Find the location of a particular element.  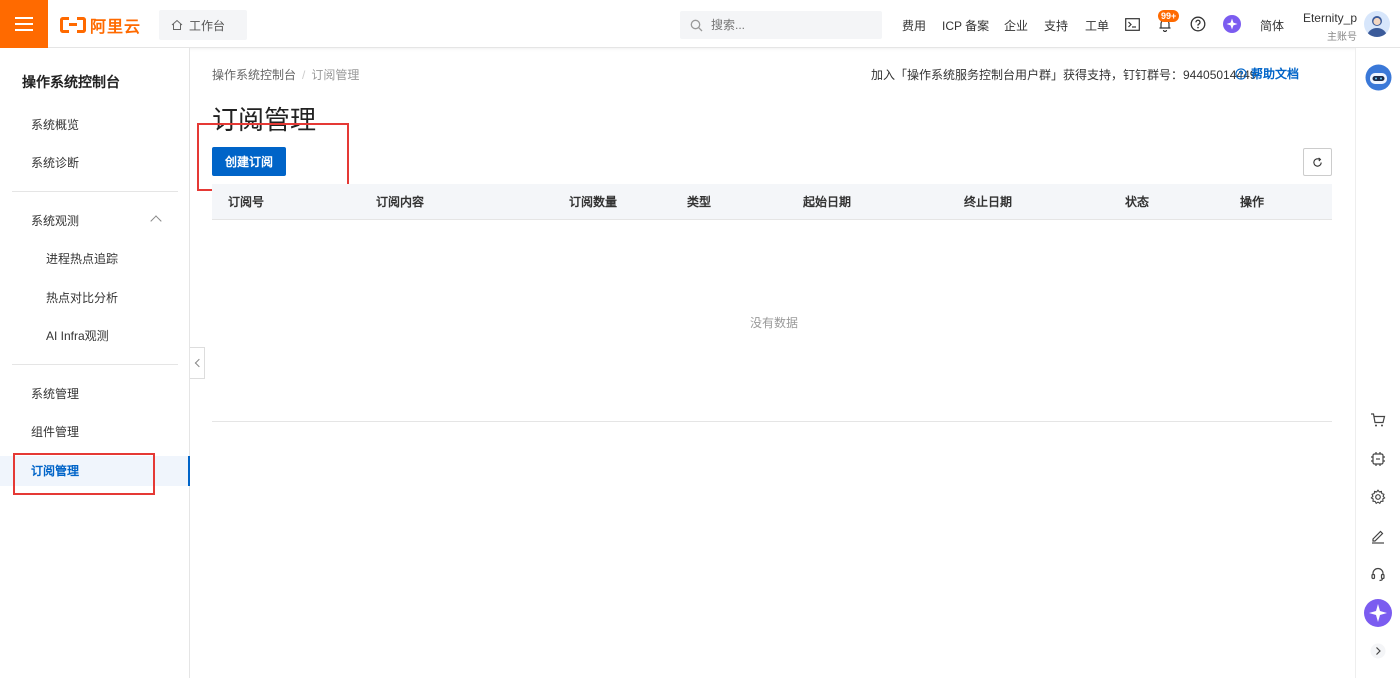

sidebar-item-component-manage: 组件管理 is located at coordinates (95, 432).